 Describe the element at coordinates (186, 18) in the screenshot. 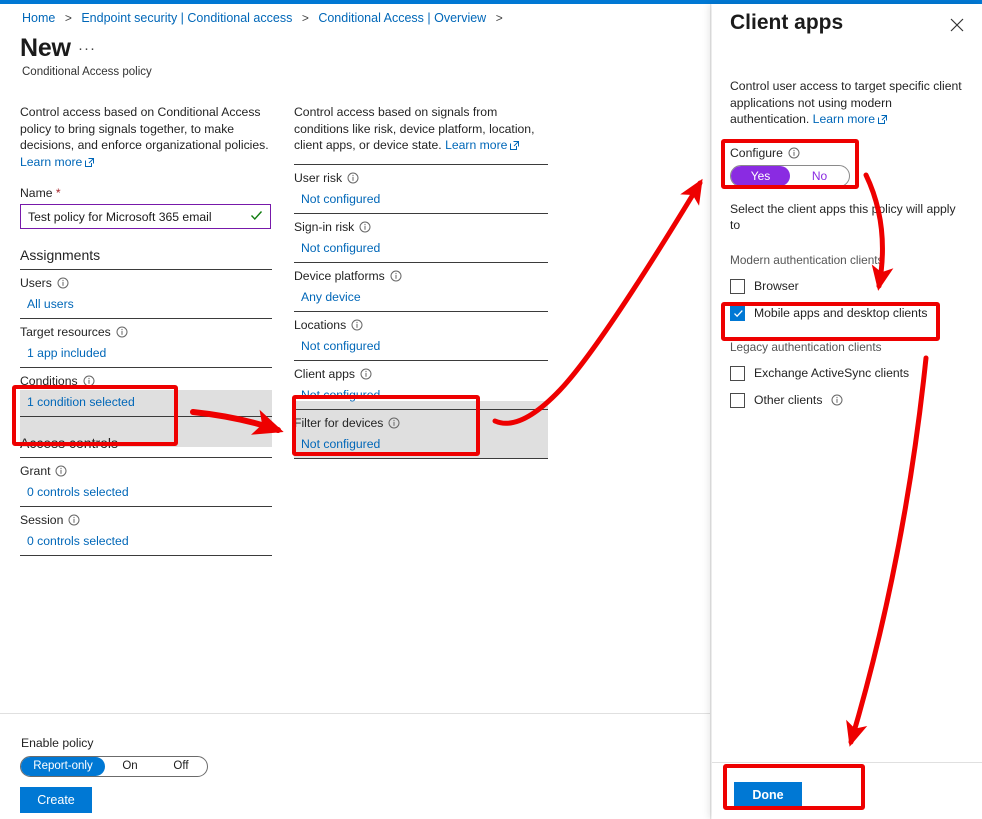

I see `breadcrumb-item-endpoint-security: Endpoint security | Conditional access` at that location.